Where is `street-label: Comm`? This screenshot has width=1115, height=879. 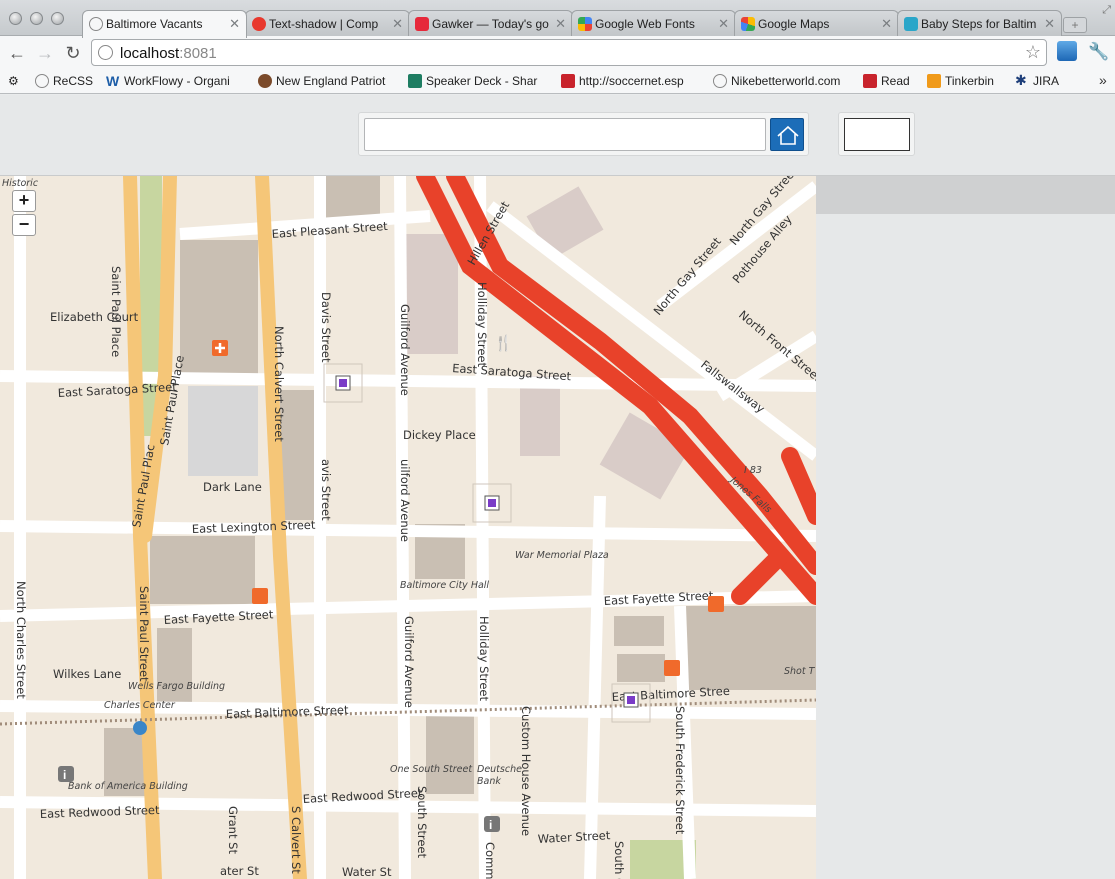
street-label: Comm is located at coordinates (490, 860).